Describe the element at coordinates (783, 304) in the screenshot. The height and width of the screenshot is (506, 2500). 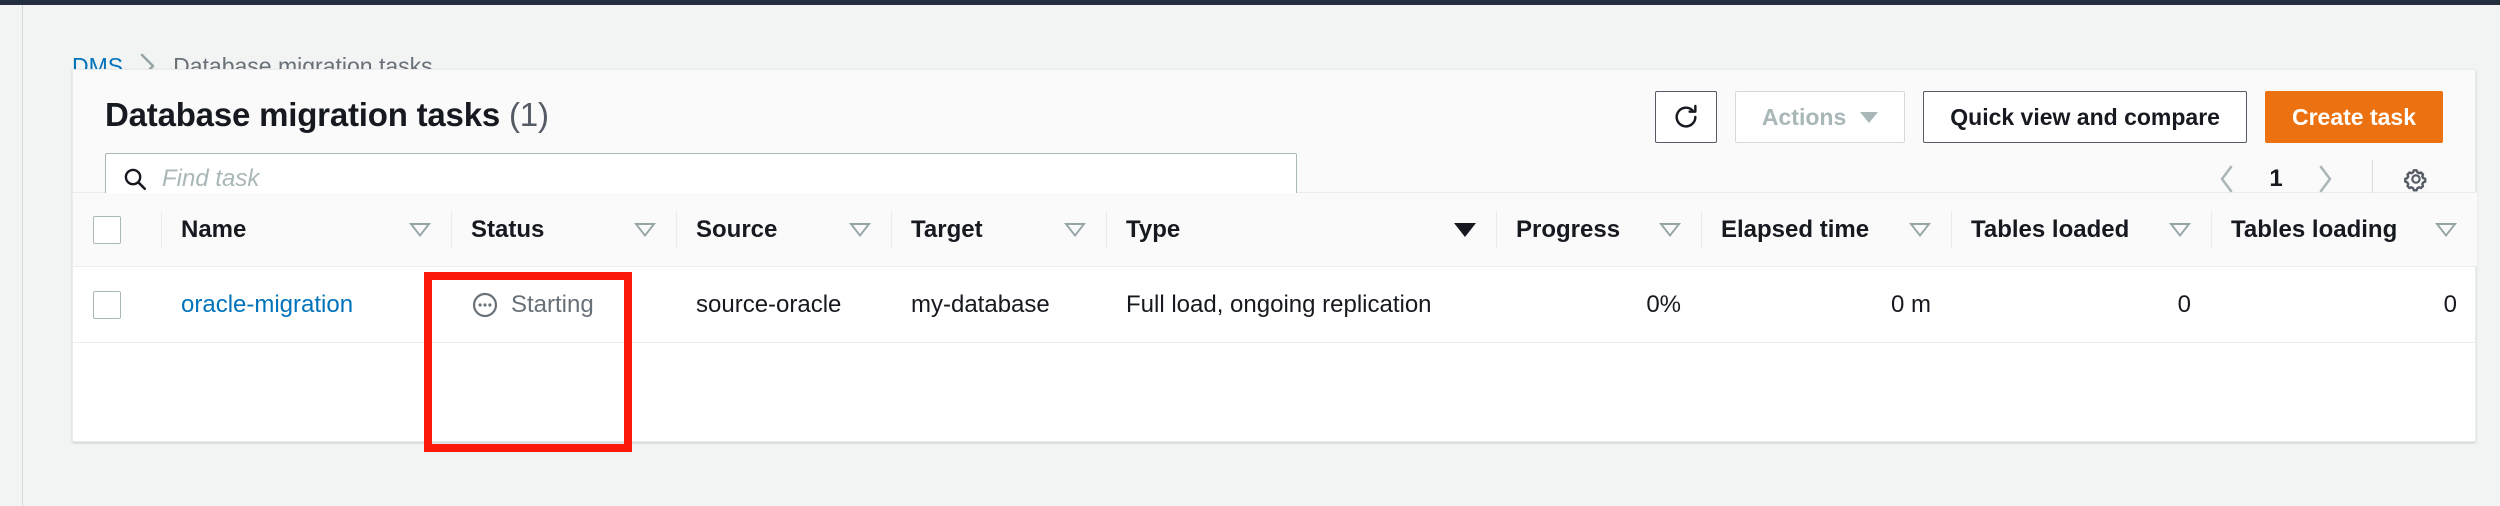
I see `cell-source: source-oracle` at that location.